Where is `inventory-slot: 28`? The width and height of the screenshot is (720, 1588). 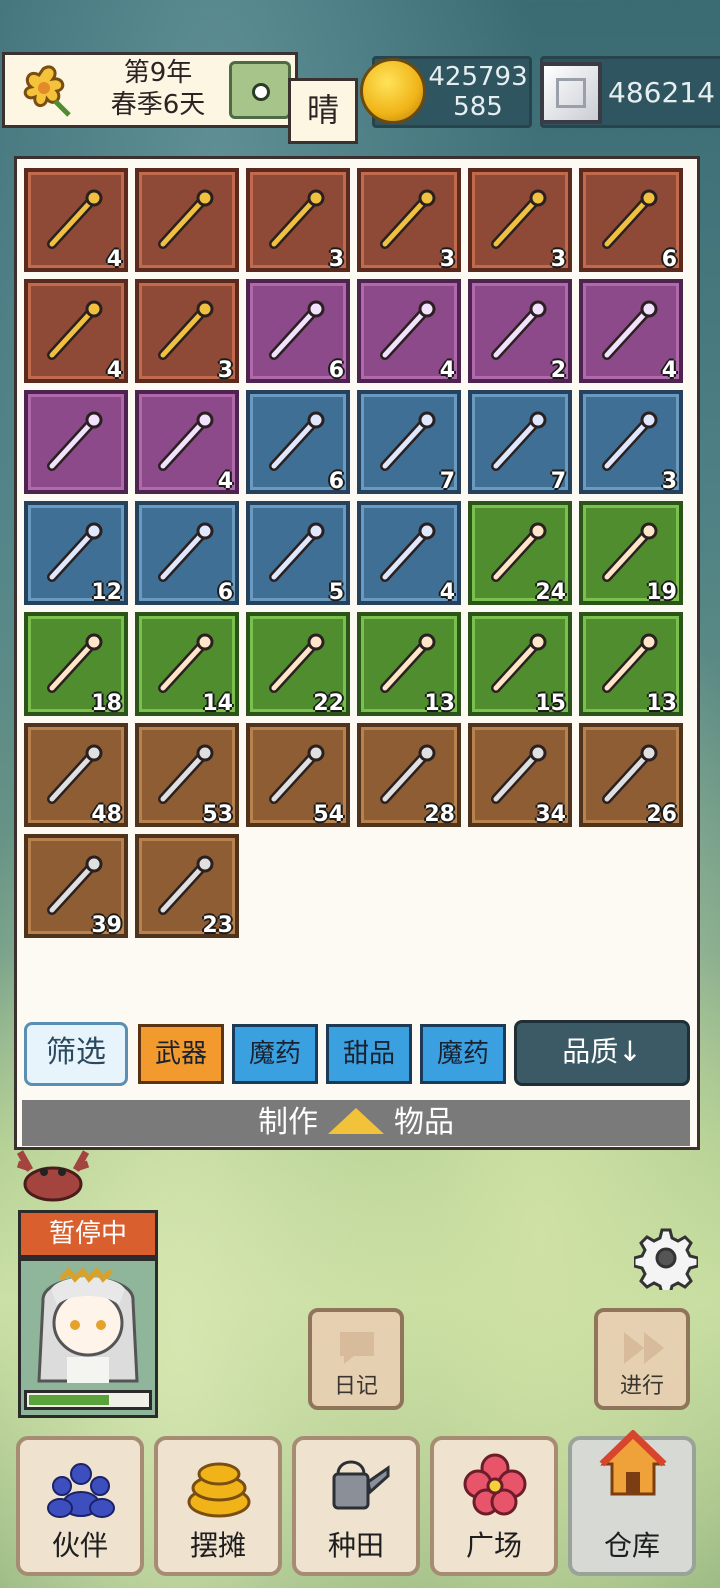 inventory-slot: 28 is located at coordinates (409, 775).